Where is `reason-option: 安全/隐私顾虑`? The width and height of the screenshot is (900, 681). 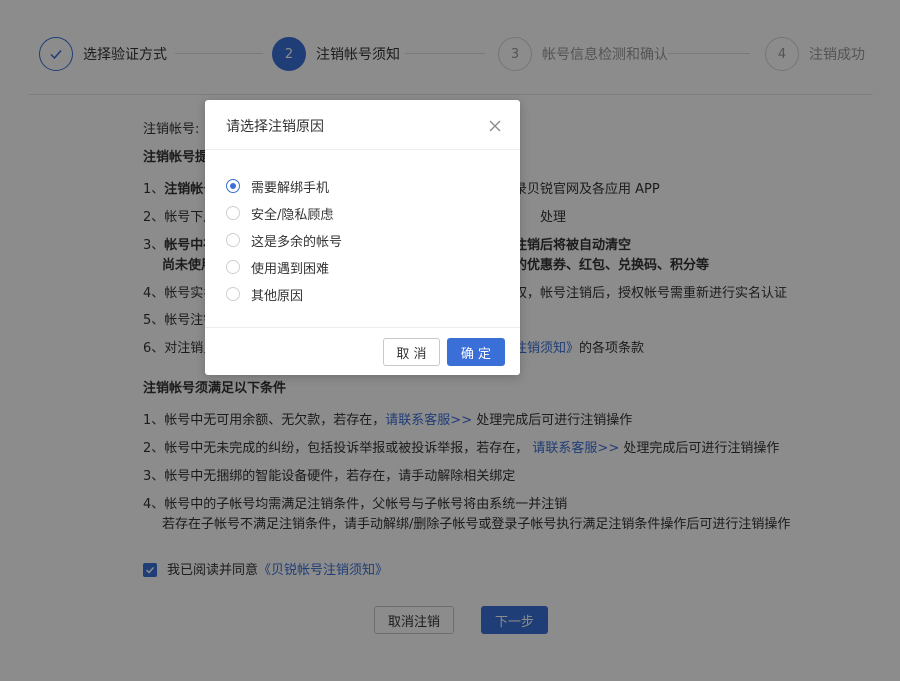 reason-option: 安全/隐私顾虑 is located at coordinates (280, 213).